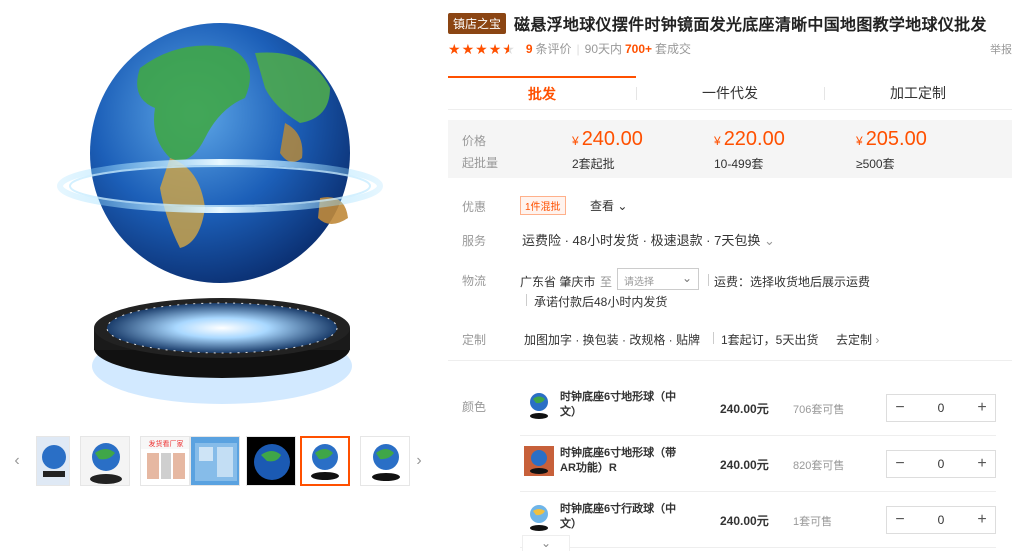 The height and width of the screenshot is (560, 1026). I want to click on chevron-right-icon: ›, so click(877, 340).